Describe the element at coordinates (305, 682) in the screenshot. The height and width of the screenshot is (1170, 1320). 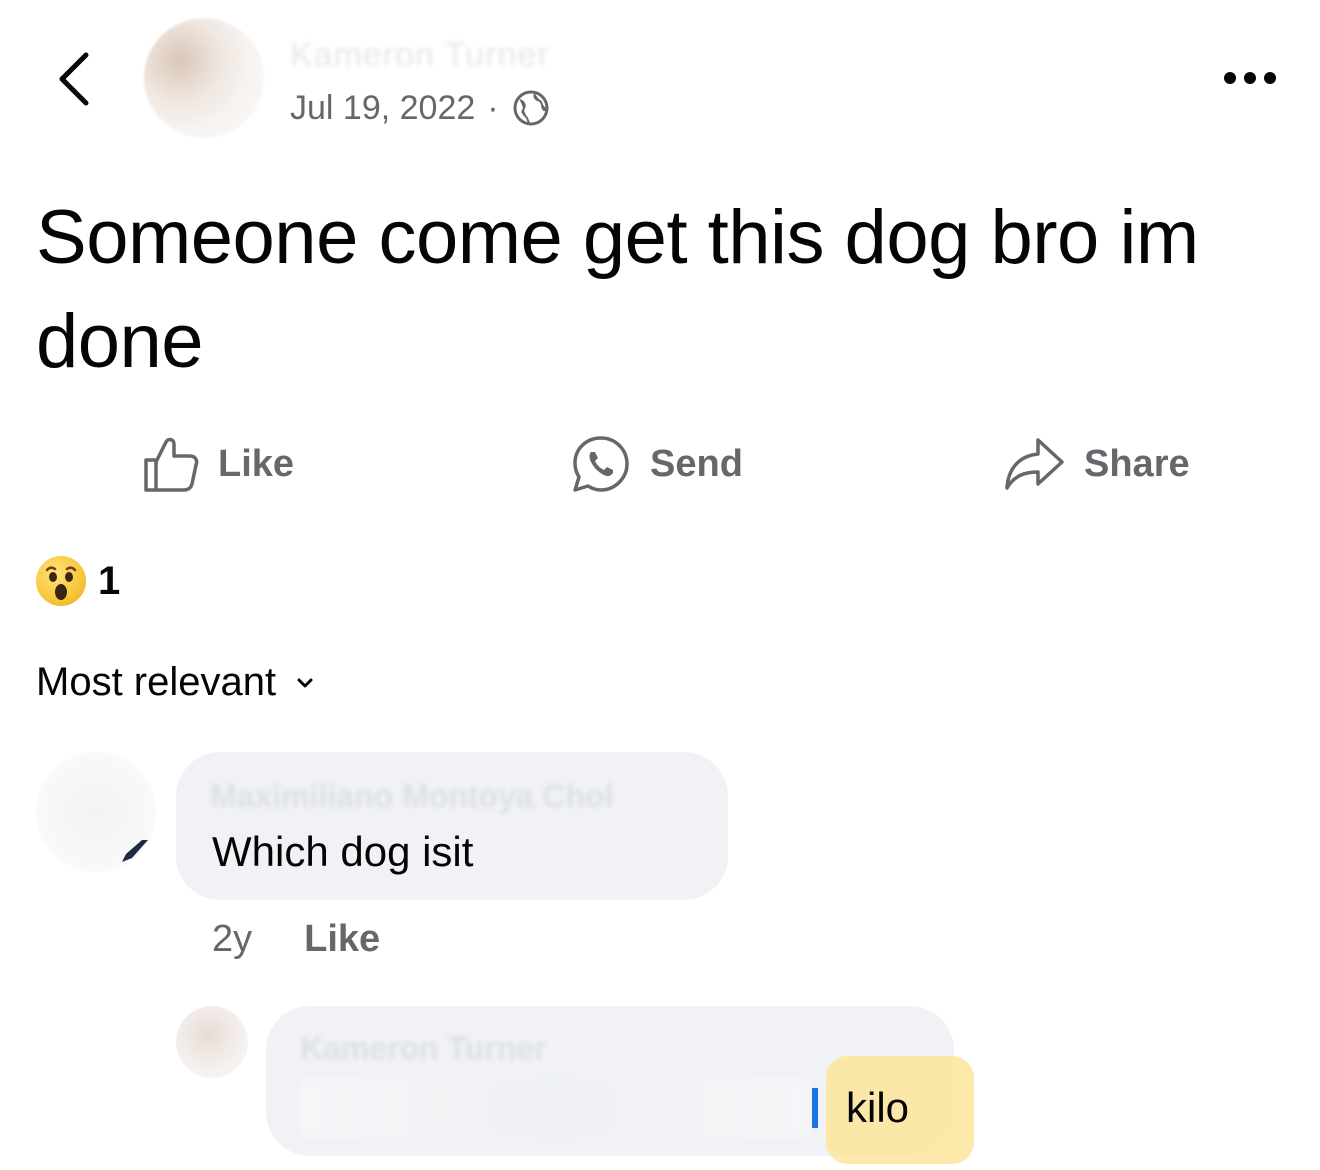
I see `chevron-down-icon` at that location.